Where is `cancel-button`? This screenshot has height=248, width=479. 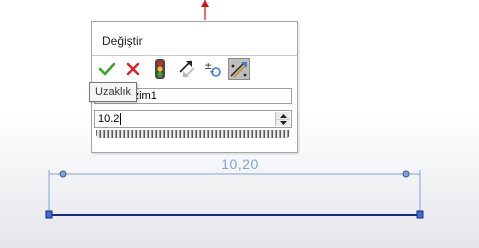
cancel-button is located at coordinates (133, 69).